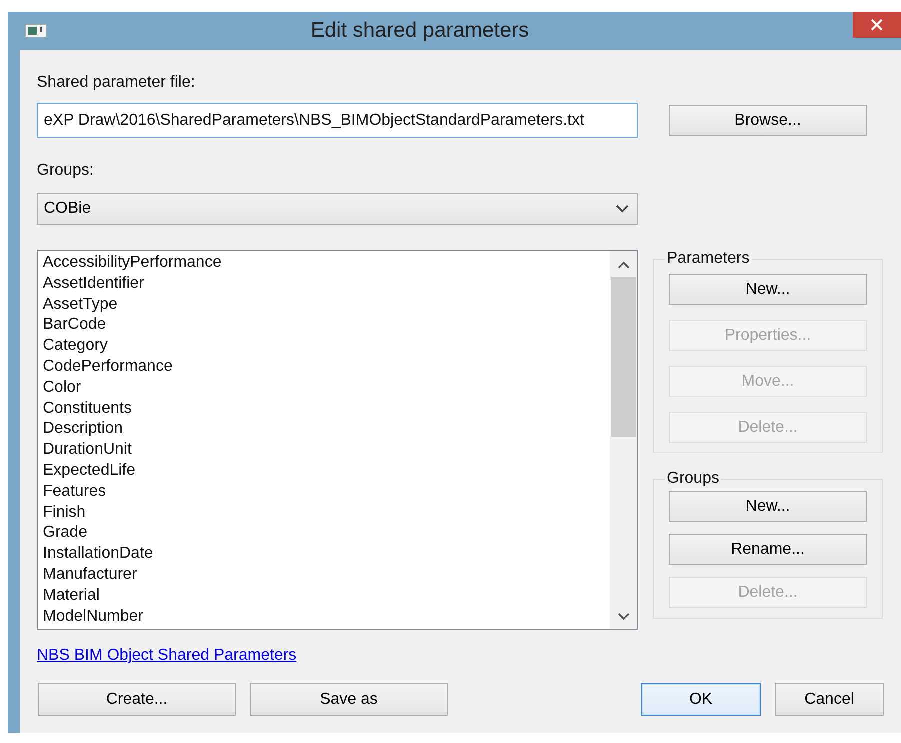  I want to click on button: Cancel, so click(829, 699).